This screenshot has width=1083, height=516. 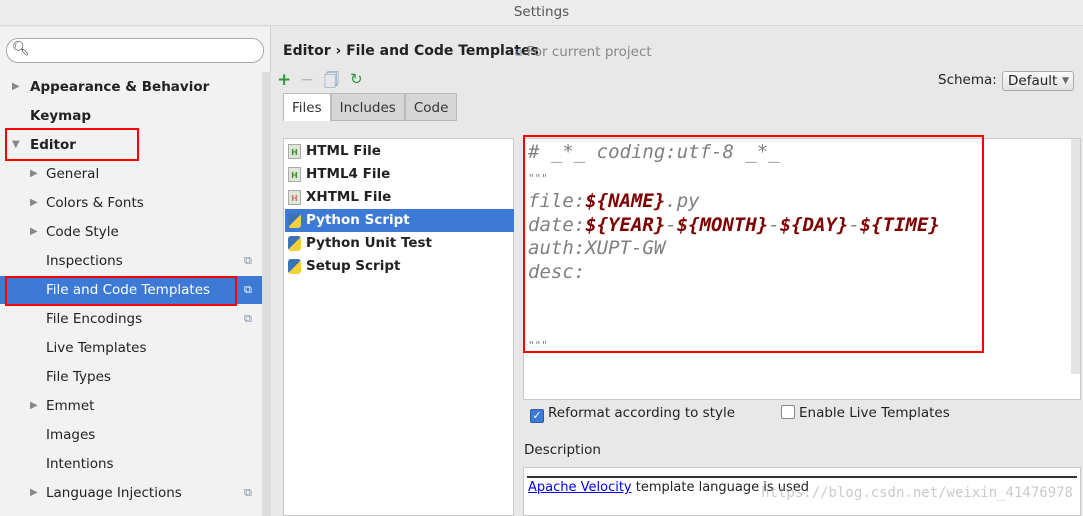 What do you see at coordinates (632, 414) in the screenshot?
I see `reformat-checkbox: ✓ Reformat according to style` at bounding box center [632, 414].